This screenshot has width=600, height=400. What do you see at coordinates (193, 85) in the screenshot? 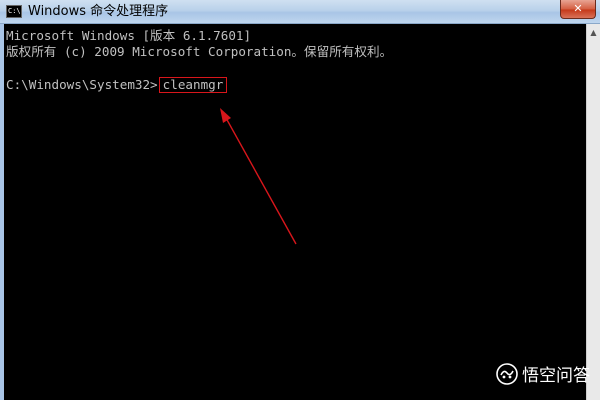
I see `command-text-highlight: cleanmgr` at bounding box center [193, 85].